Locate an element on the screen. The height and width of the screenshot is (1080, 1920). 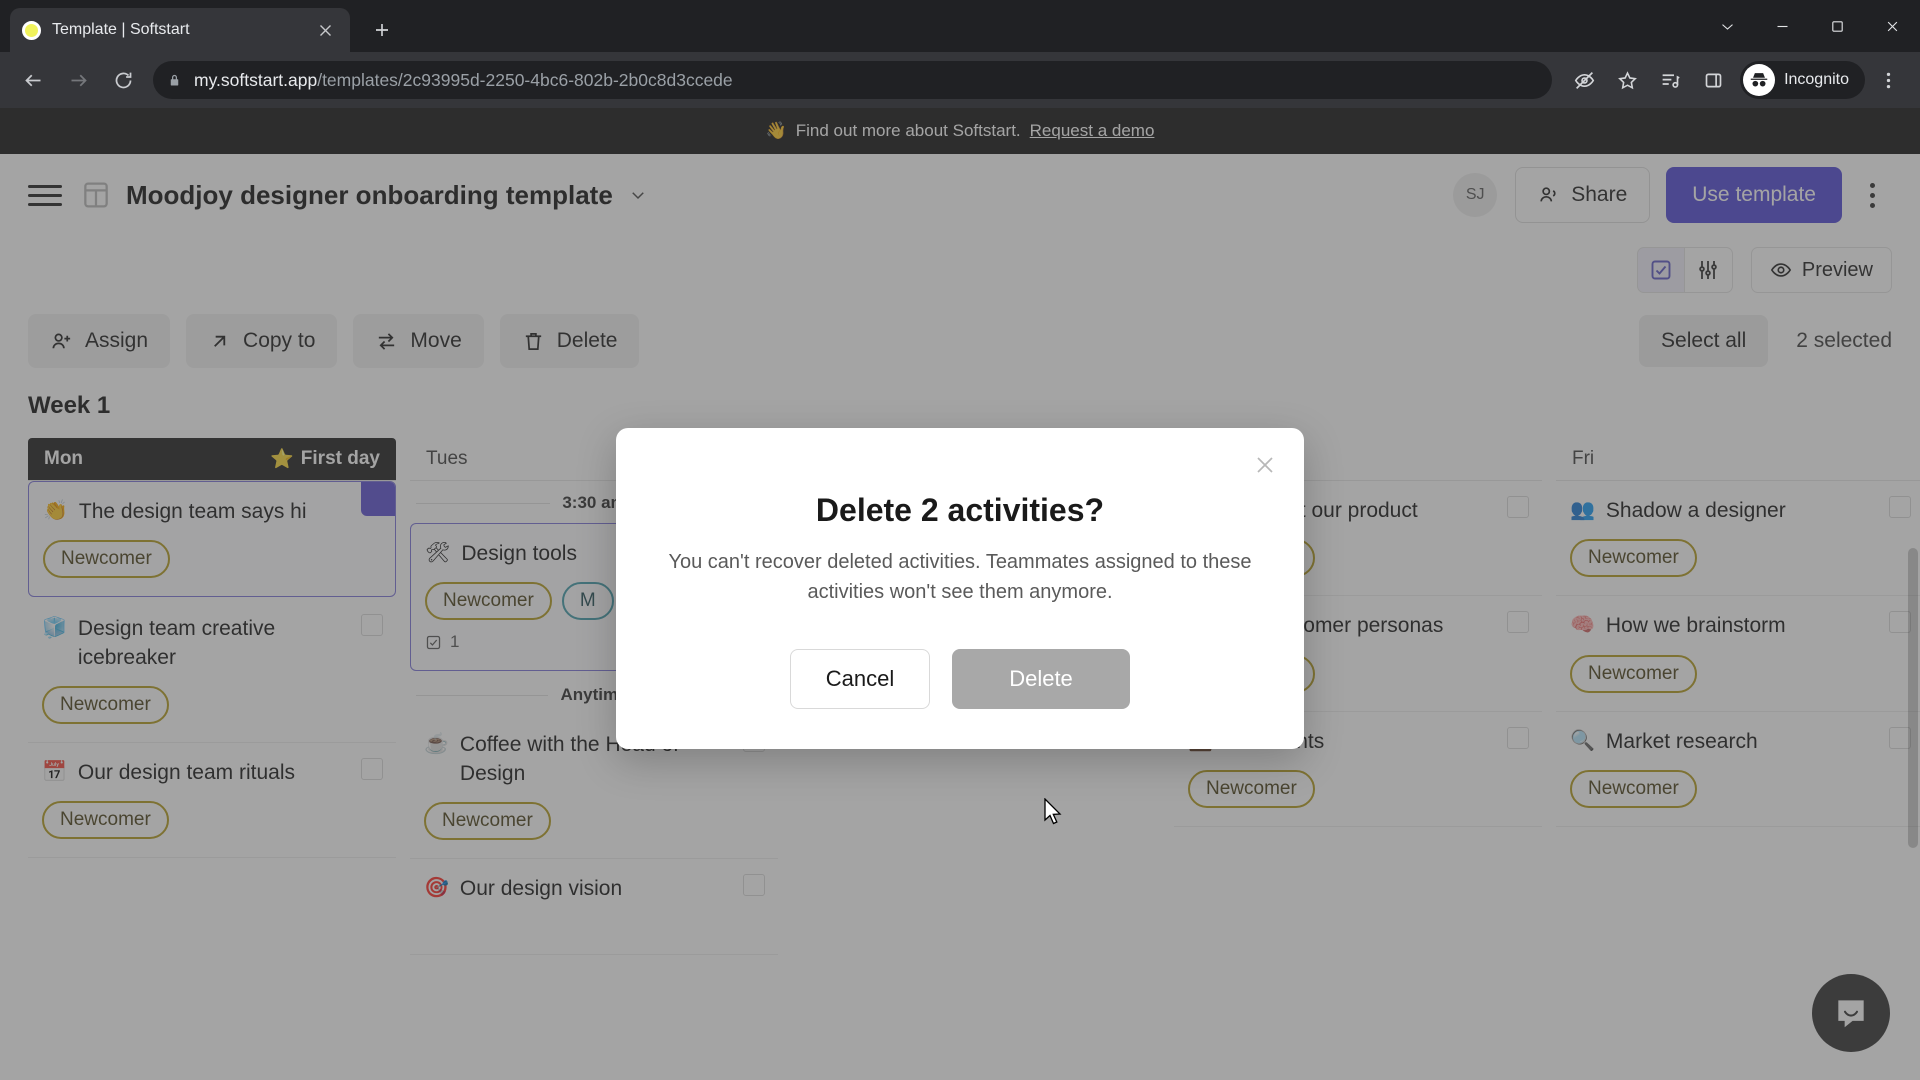
close-window-icon is located at coordinates (1892, 26).